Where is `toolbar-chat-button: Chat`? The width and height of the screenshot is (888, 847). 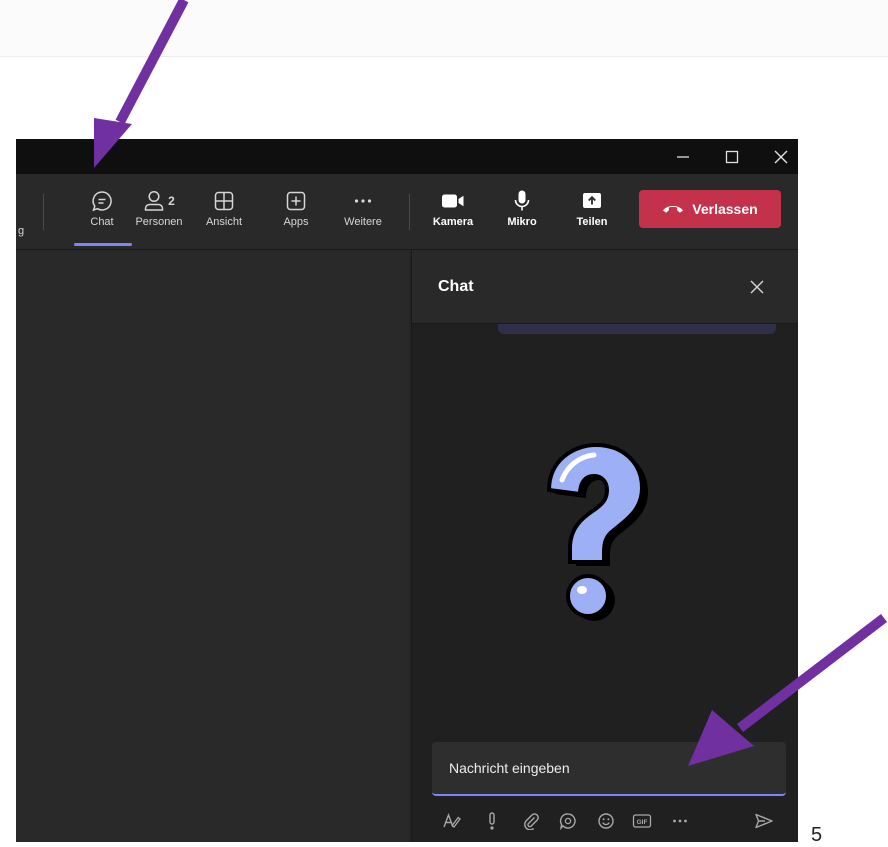
toolbar-chat-button: Chat is located at coordinates (102, 211).